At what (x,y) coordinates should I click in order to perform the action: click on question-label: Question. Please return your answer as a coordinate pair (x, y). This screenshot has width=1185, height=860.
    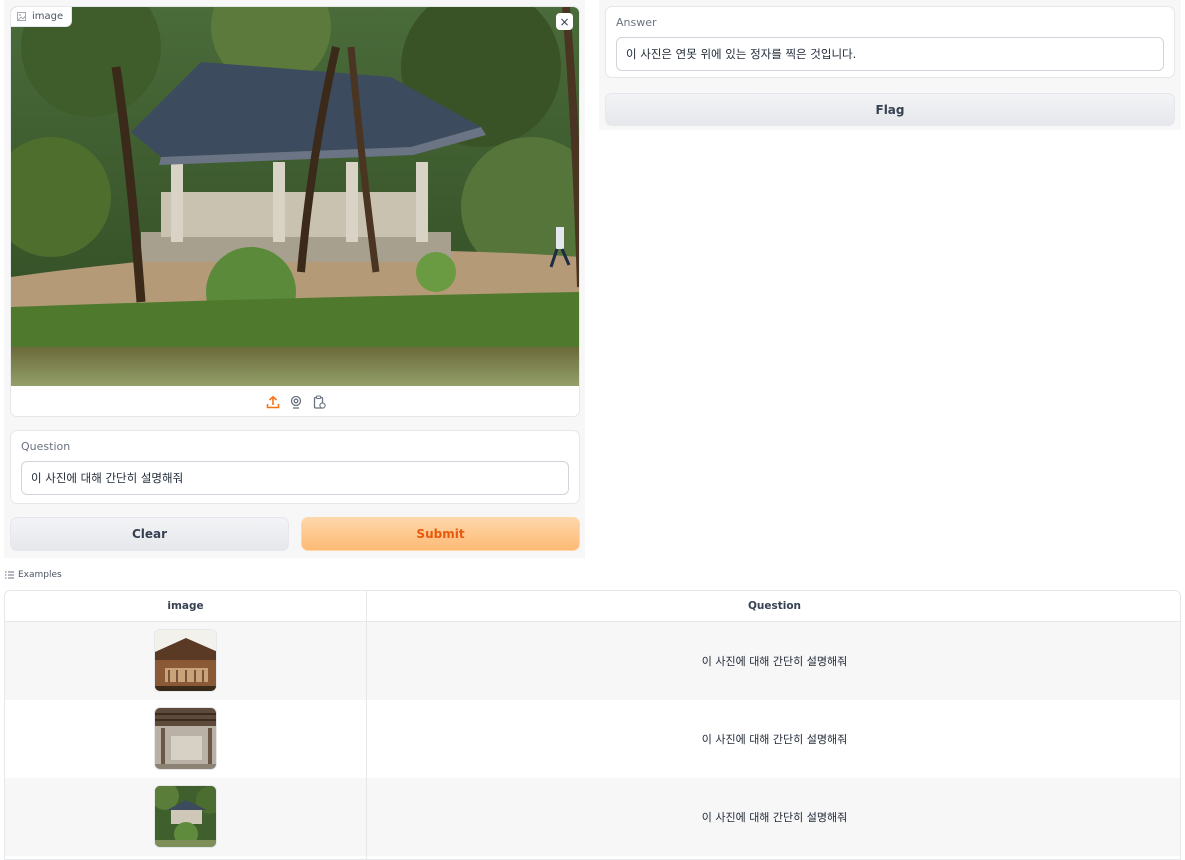
    Looking at the image, I should click on (46, 446).